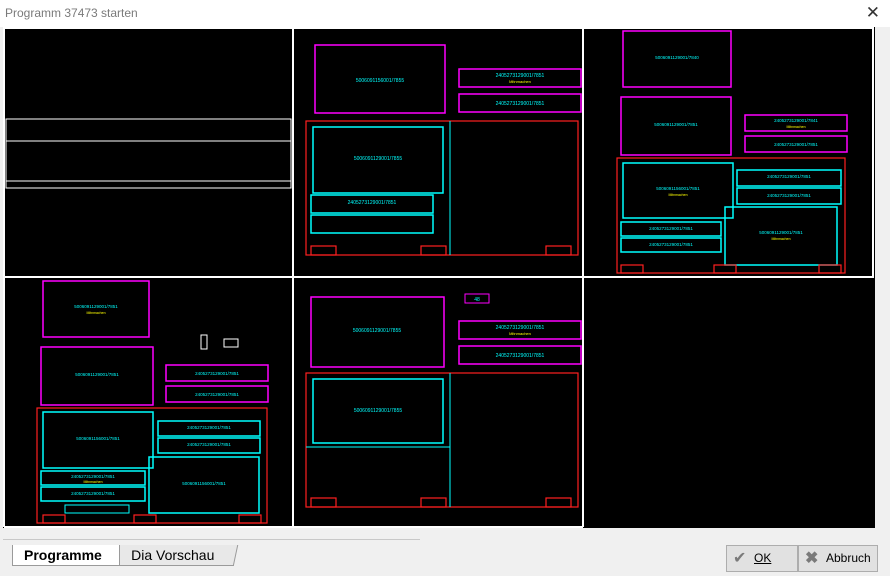  Describe the element at coordinates (380, 81) in the screenshot. I see `slide-2-label: 5006091156001/7855` at that location.